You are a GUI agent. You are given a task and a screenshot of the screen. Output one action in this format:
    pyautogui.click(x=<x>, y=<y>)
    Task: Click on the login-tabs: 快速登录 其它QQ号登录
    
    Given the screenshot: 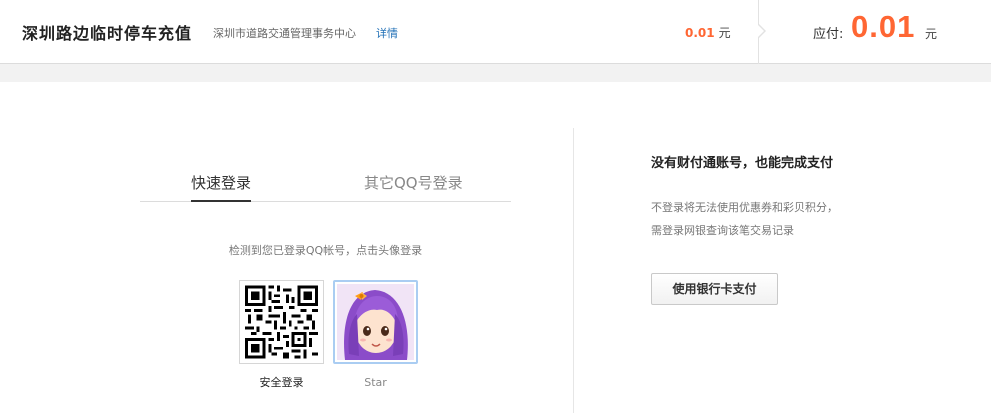 What is the action you would take?
    pyautogui.click(x=325, y=187)
    